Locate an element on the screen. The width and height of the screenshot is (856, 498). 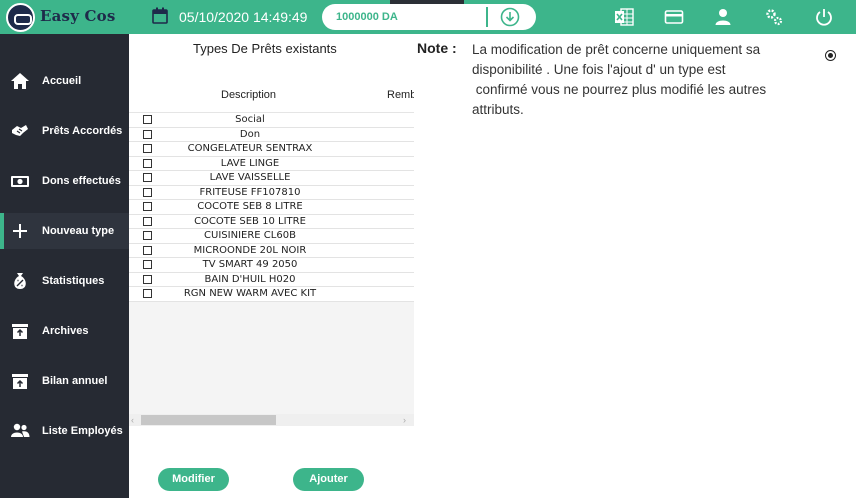
table-row: RGN NEW WARM AVEC KIT is located at coordinates (271, 294).